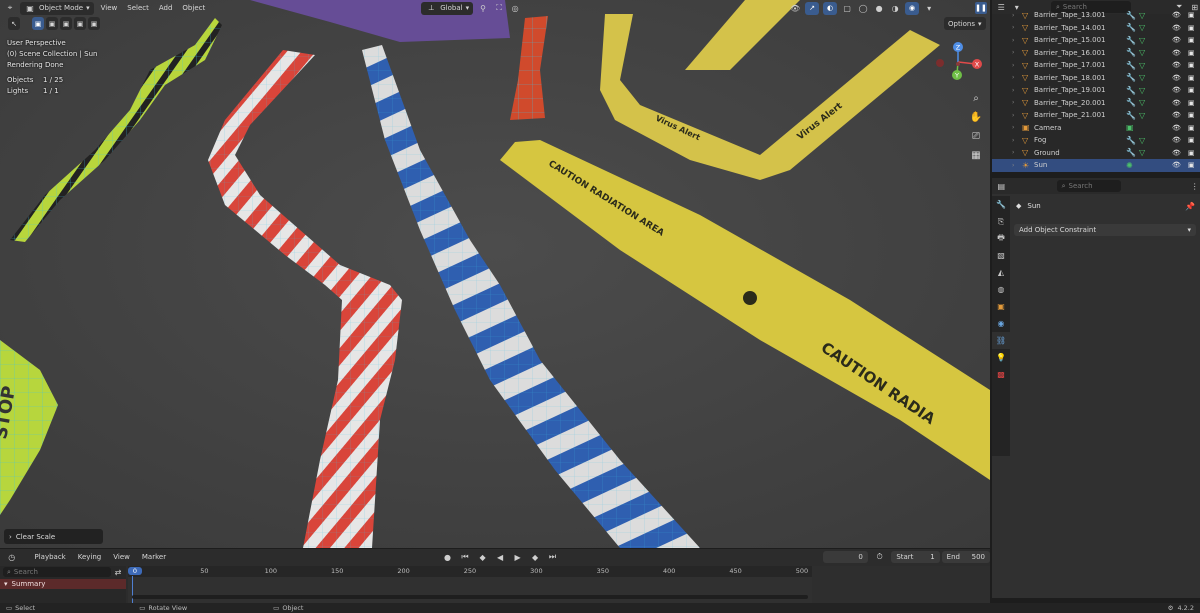 This screenshot has height=613, width=1200. Describe the element at coordinates (53, 536) in the screenshot. I see `last-operator-panel: › Clear Scale` at that location.